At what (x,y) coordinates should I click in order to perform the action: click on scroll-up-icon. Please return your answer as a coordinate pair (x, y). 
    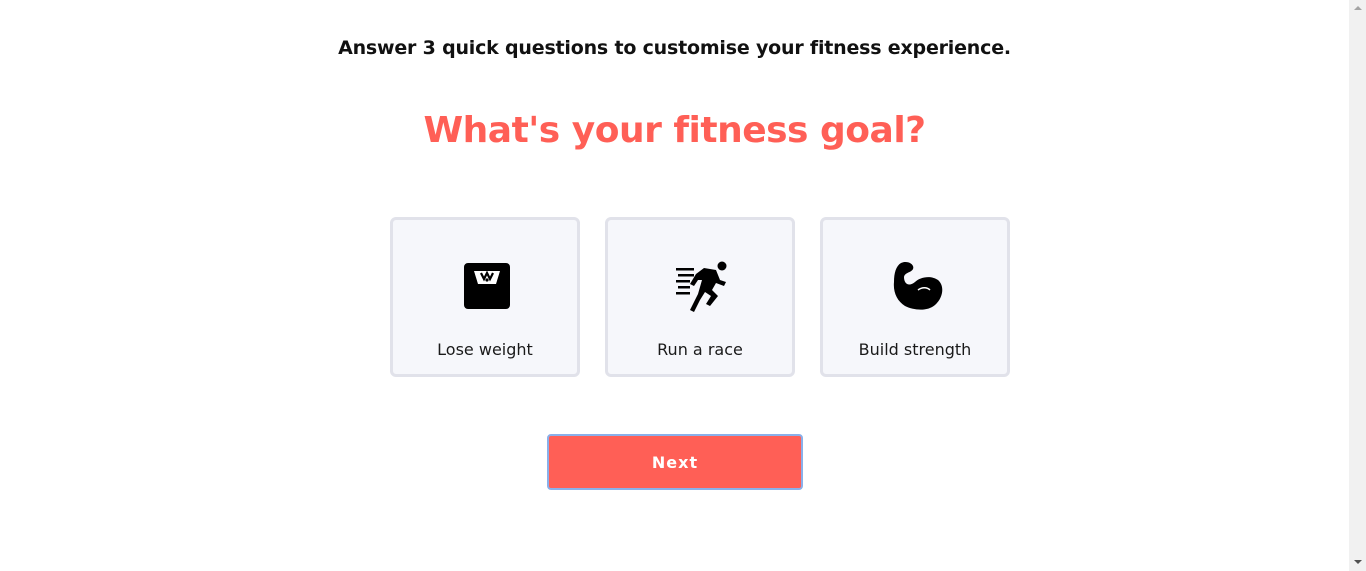
    Looking at the image, I should click on (1357, 8).